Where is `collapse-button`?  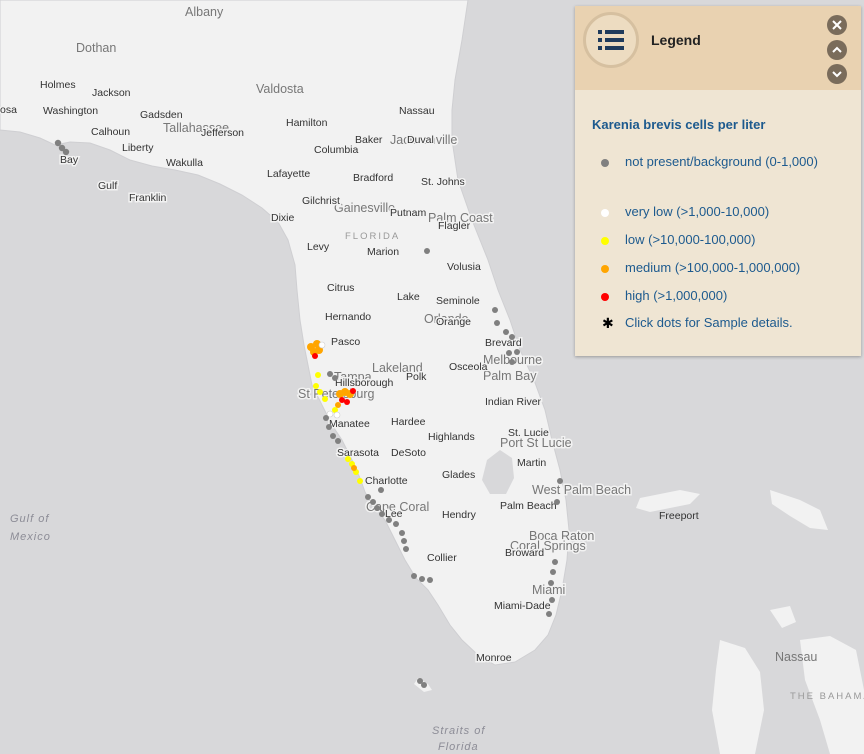
collapse-button is located at coordinates (837, 50).